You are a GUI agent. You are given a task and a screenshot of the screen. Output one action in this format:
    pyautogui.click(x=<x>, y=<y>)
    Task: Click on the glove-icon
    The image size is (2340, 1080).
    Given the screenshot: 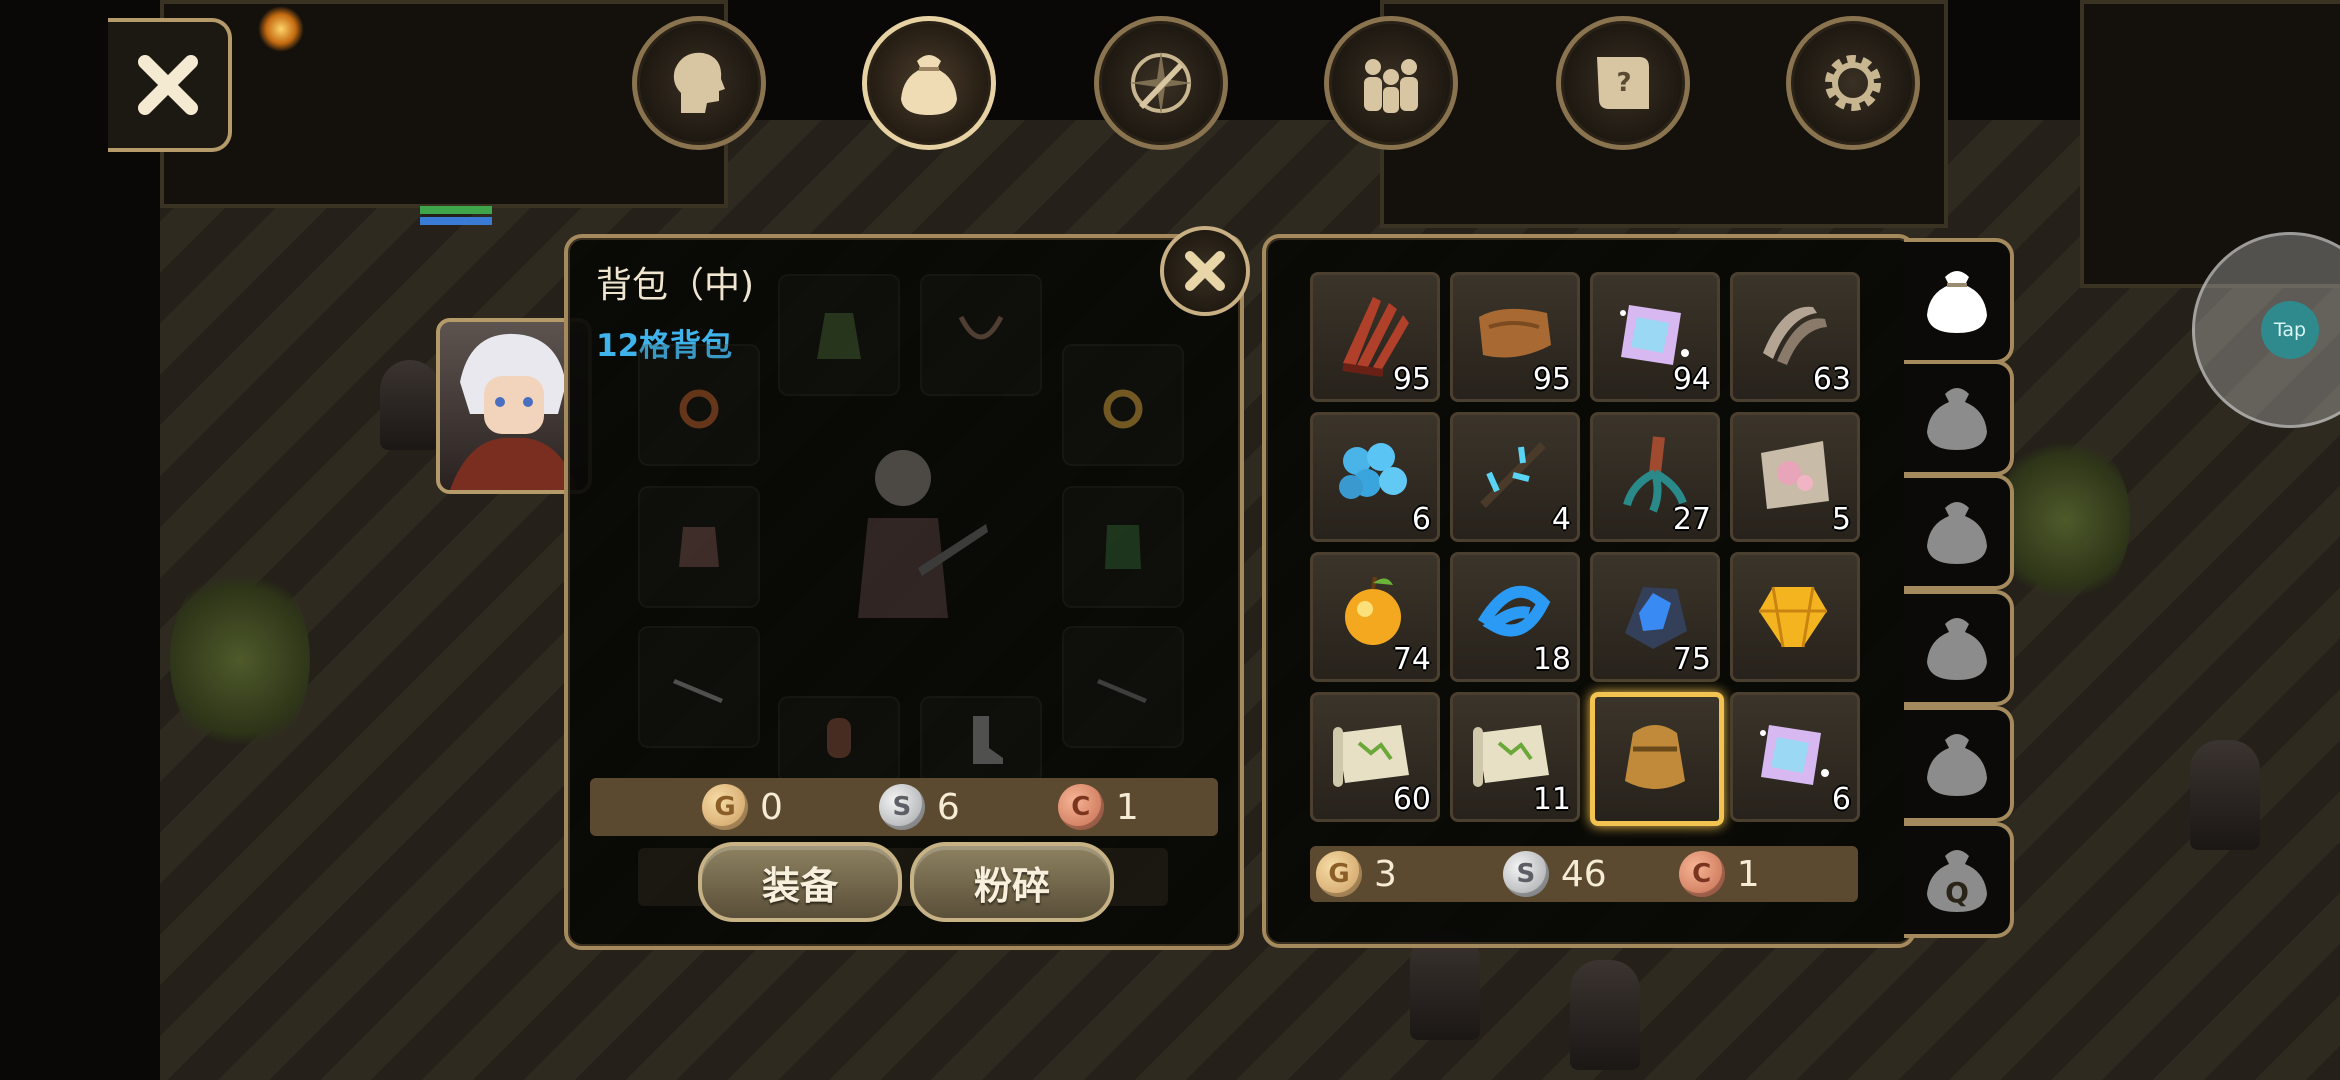 What is the action you would take?
    pyautogui.click(x=839, y=738)
    